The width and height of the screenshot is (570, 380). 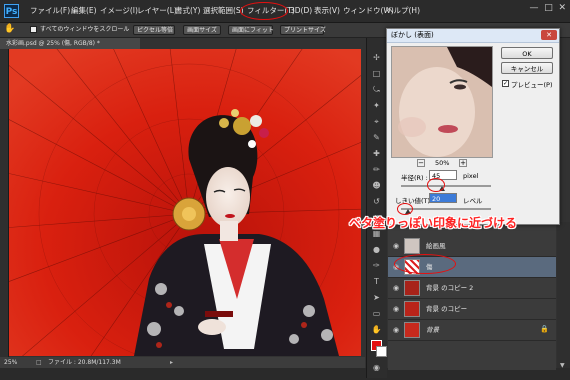 What do you see at coordinates (4, 209) in the screenshot?
I see `left-toolbox` at bounding box center [4, 209].